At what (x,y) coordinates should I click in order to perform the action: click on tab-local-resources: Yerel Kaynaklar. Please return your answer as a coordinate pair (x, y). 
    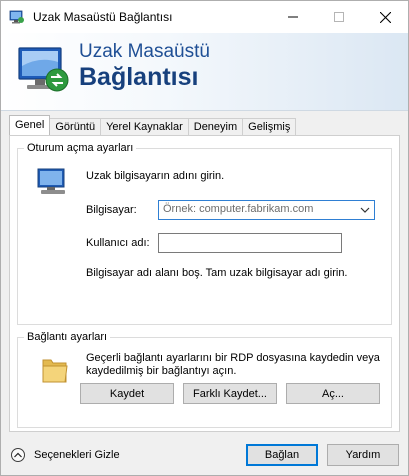
    Looking at the image, I should click on (144, 126).